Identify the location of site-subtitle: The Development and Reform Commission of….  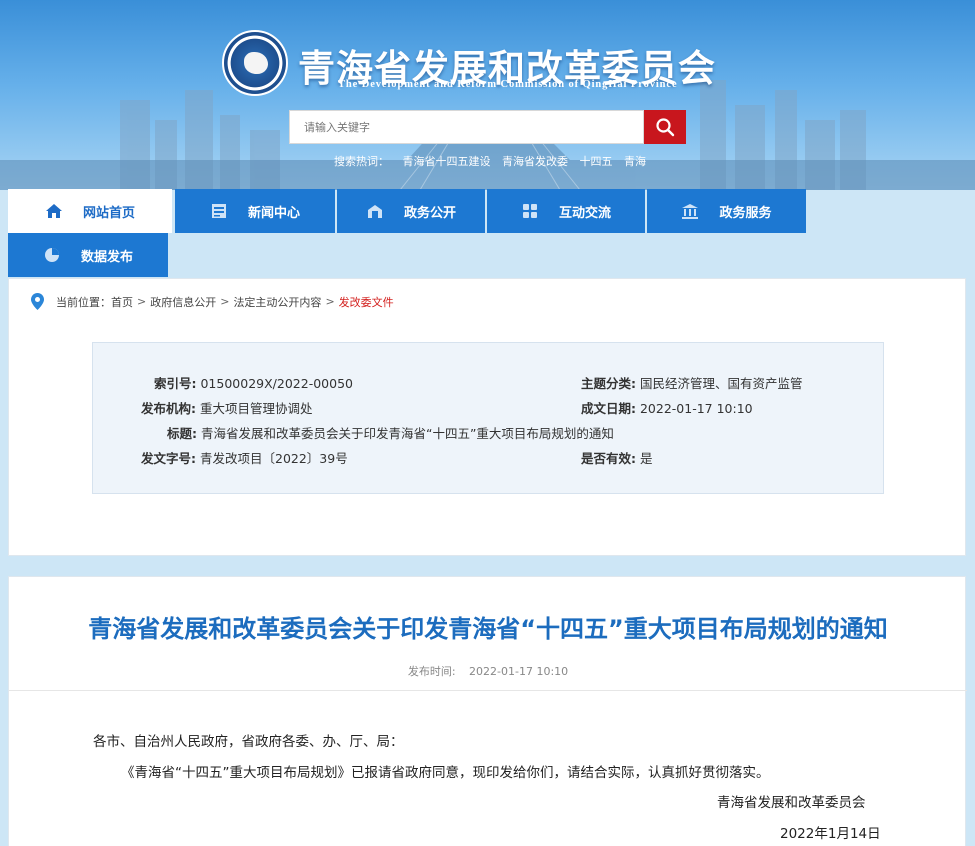
(508, 84).